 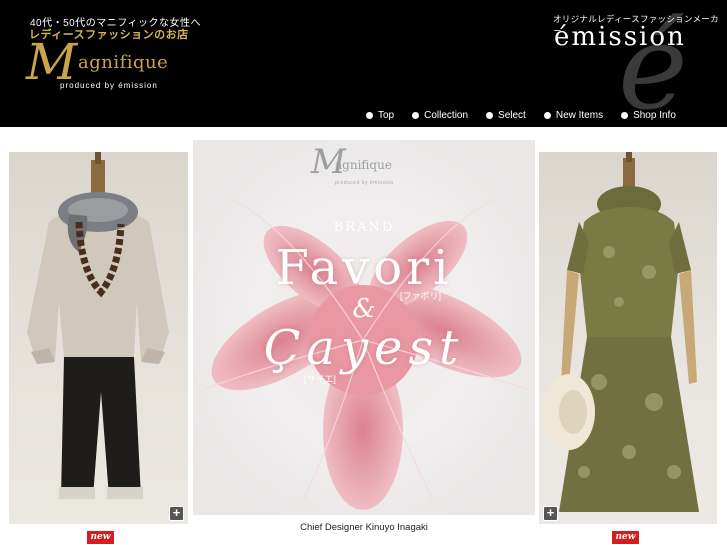 What do you see at coordinates (100, 537) in the screenshot?
I see `new-badge-left: new` at bounding box center [100, 537].